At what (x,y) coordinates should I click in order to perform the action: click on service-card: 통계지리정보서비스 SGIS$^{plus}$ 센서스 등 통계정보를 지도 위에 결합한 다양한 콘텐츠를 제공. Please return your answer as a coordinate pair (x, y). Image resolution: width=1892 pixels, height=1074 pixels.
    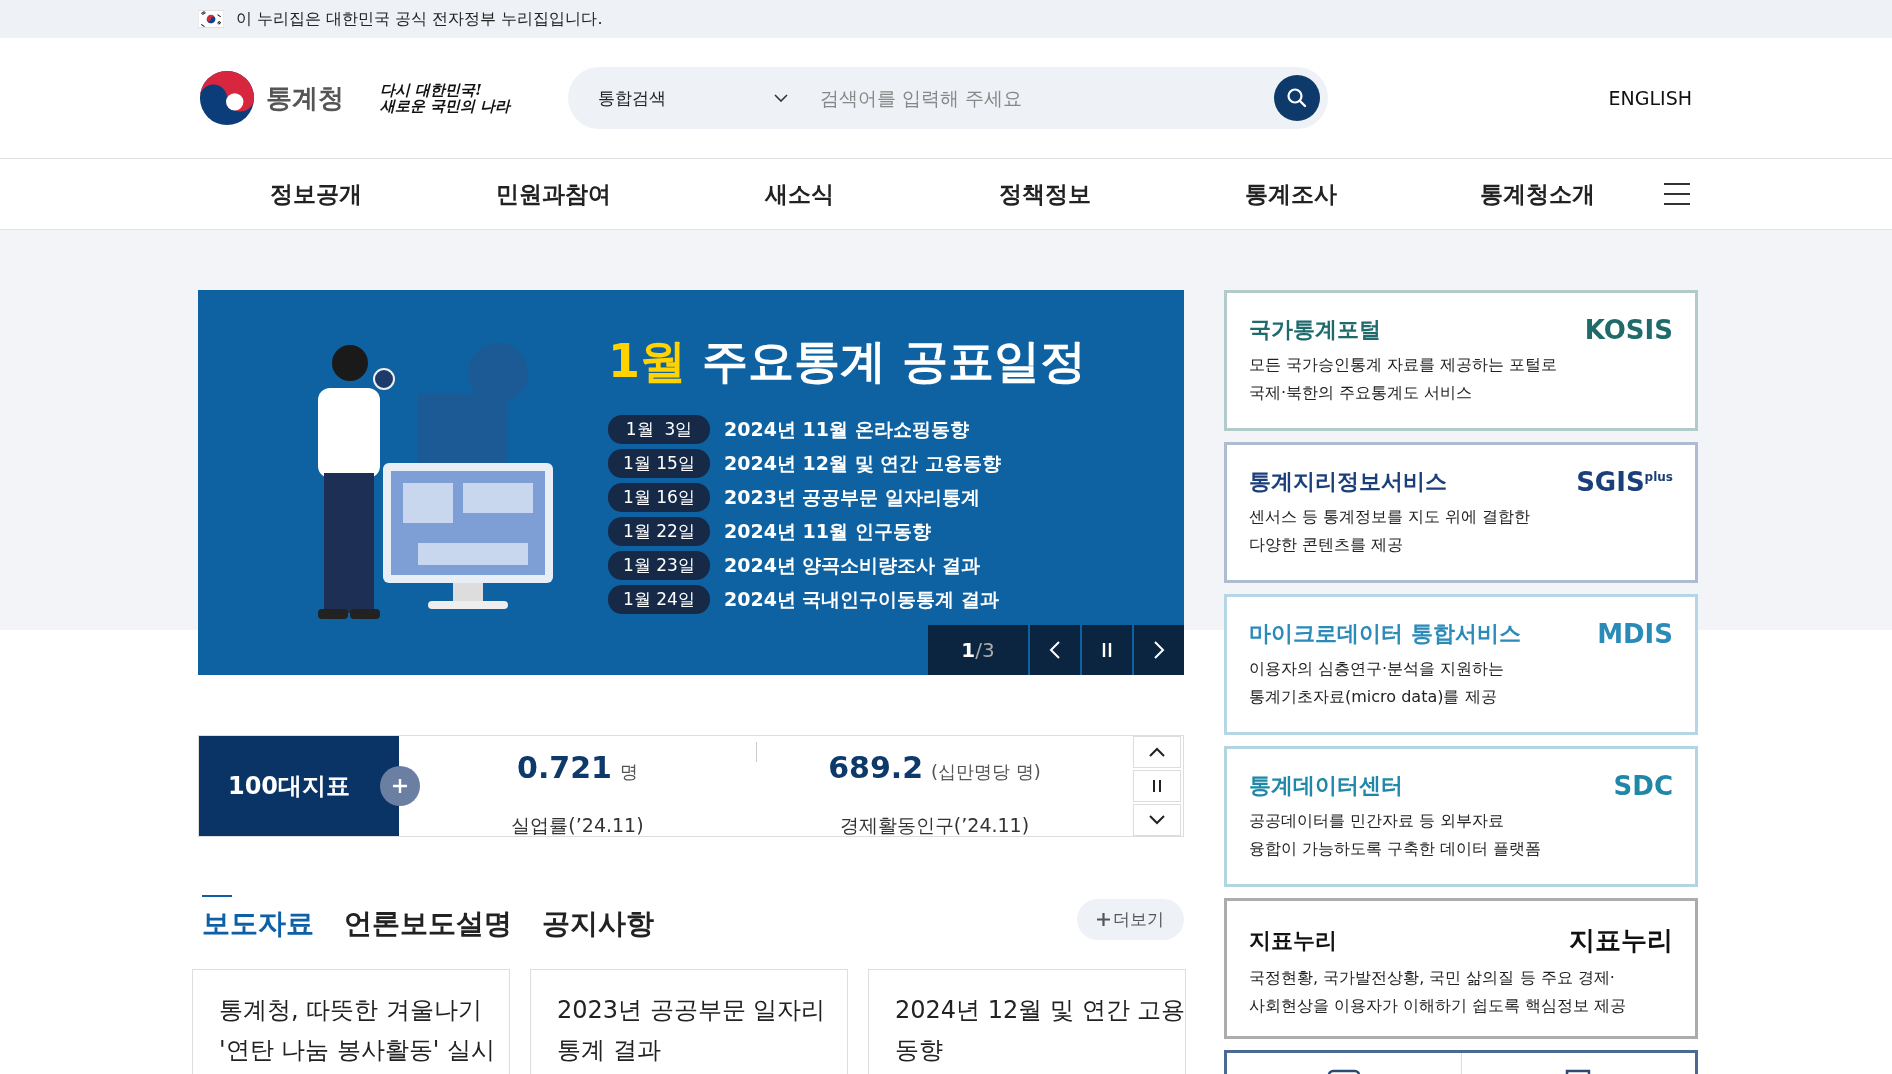
    Looking at the image, I should click on (1461, 512).